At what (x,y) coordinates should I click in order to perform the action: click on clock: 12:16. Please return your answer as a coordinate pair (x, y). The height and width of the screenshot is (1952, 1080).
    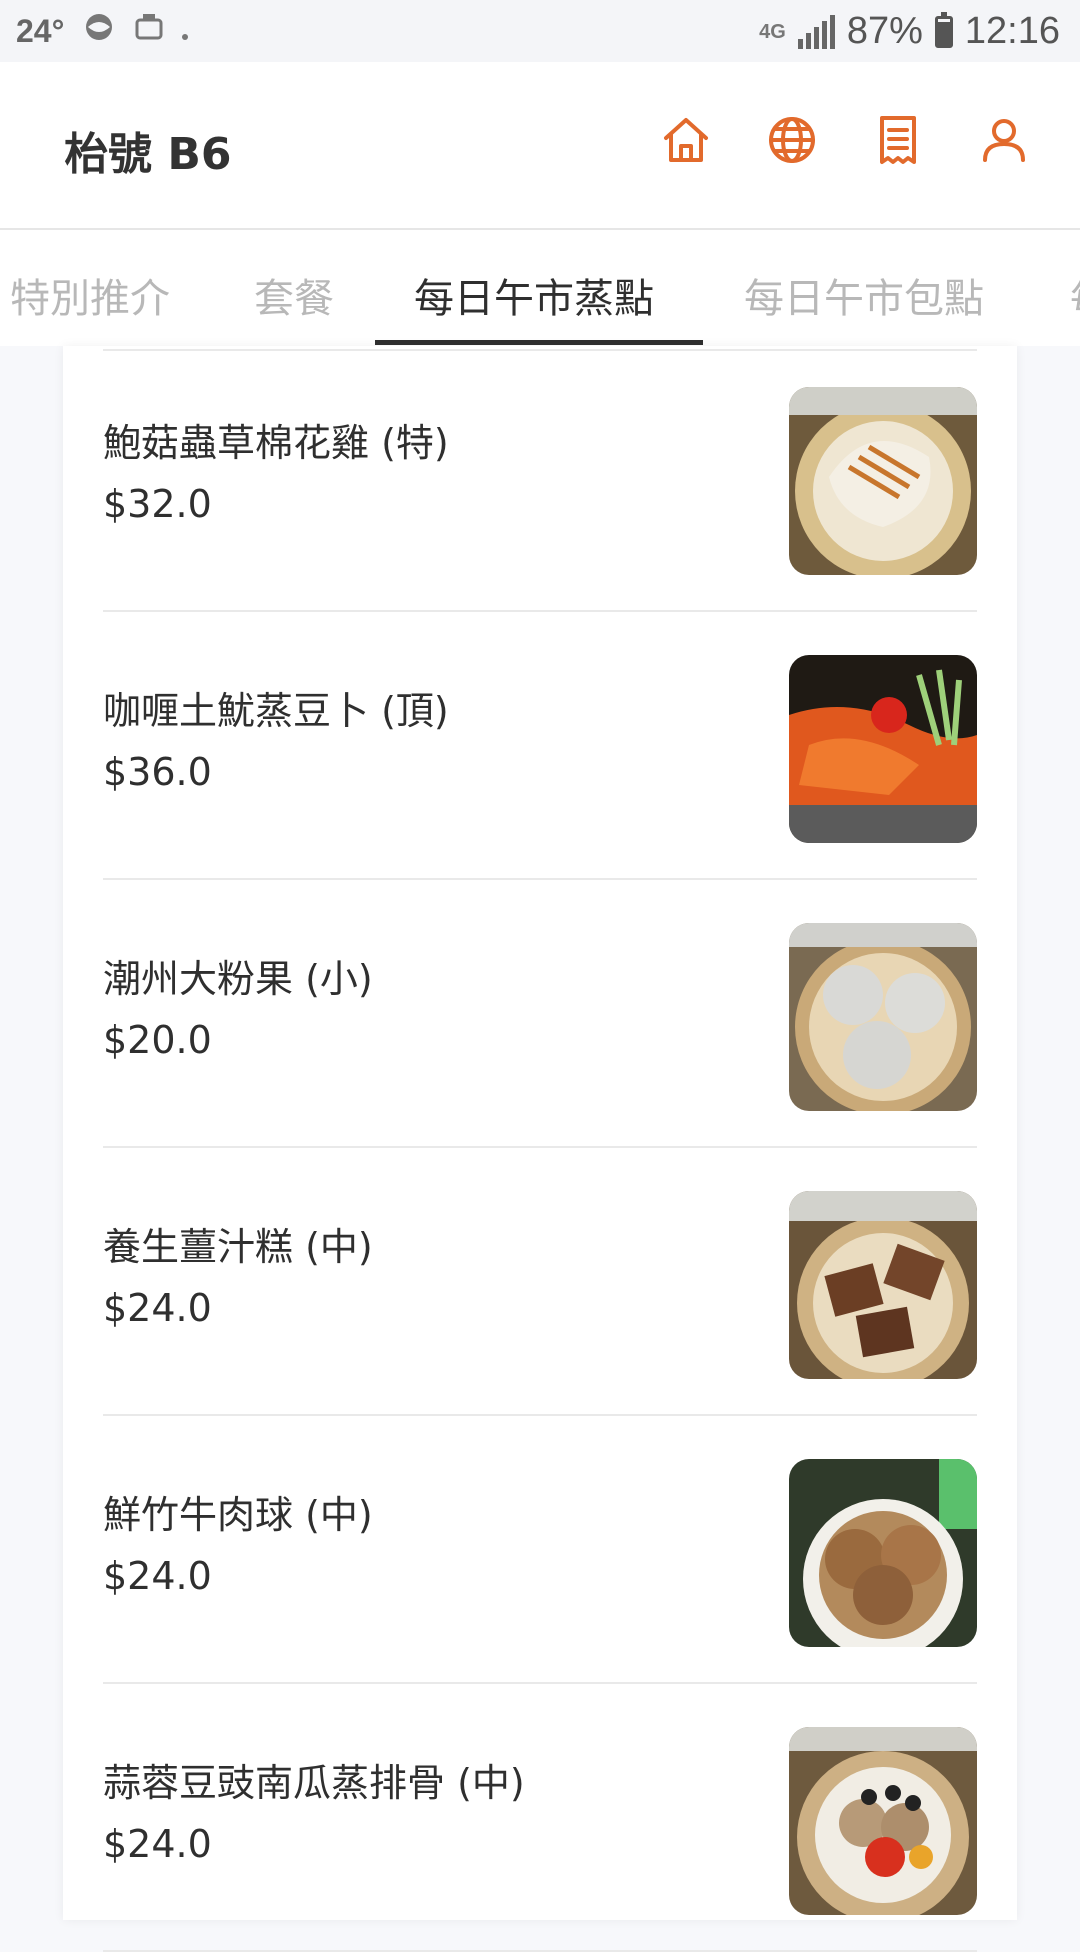
    Looking at the image, I should click on (1012, 31).